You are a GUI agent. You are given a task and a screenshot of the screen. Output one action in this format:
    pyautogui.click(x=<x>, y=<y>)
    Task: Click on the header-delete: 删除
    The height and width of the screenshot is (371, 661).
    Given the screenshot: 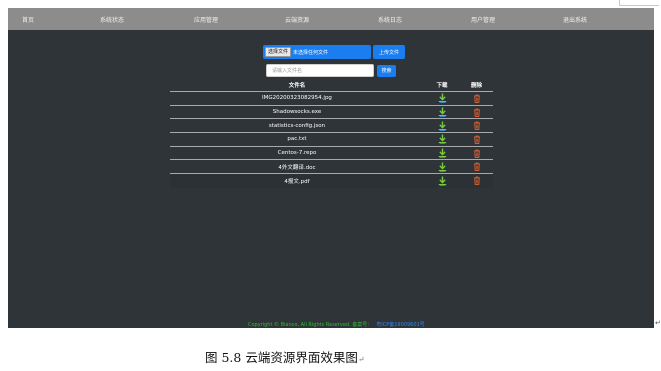 What is the action you would take?
    pyautogui.click(x=476, y=85)
    